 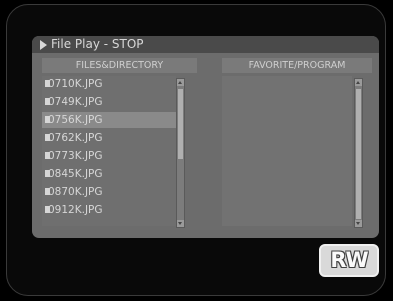 What do you see at coordinates (109, 210) in the screenshot?
I see `list-item: 0912K.JPG` at bounding box center [109, 210].